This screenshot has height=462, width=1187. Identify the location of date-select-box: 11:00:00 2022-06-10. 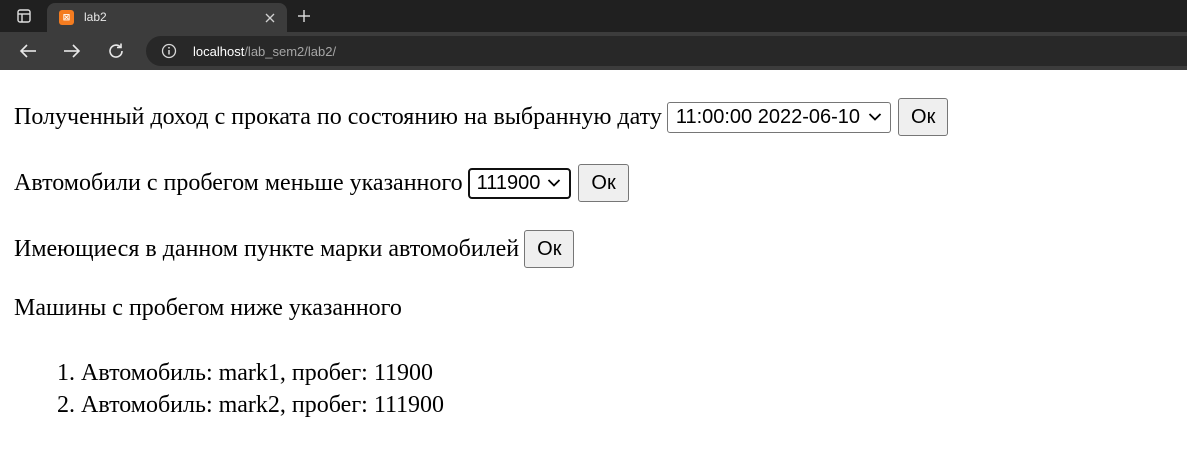
(779, 117).